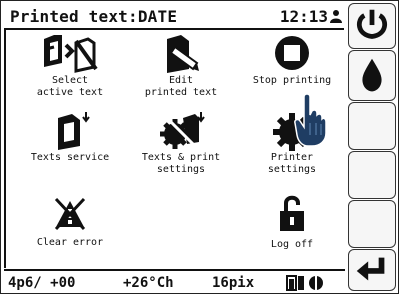 This screenshot has width=399, height=294. What do you see at coordinates (181, 86) in the screenshot?
I see `tile-label: Edit printed text` at bounding box center [181, 86].